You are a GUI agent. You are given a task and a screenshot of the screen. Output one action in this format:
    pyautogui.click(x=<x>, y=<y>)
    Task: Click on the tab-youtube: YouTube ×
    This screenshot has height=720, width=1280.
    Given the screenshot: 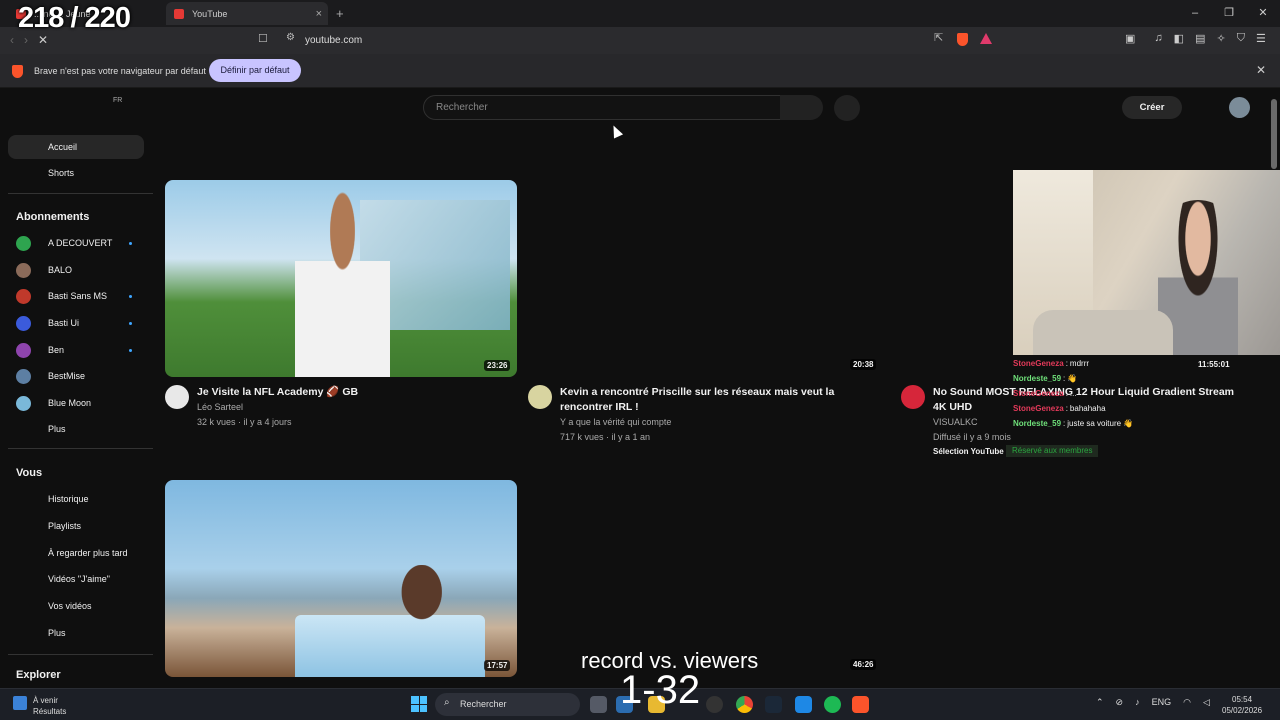 What is the action you would take?
    pyautogui.click(x=247, y=13)
    